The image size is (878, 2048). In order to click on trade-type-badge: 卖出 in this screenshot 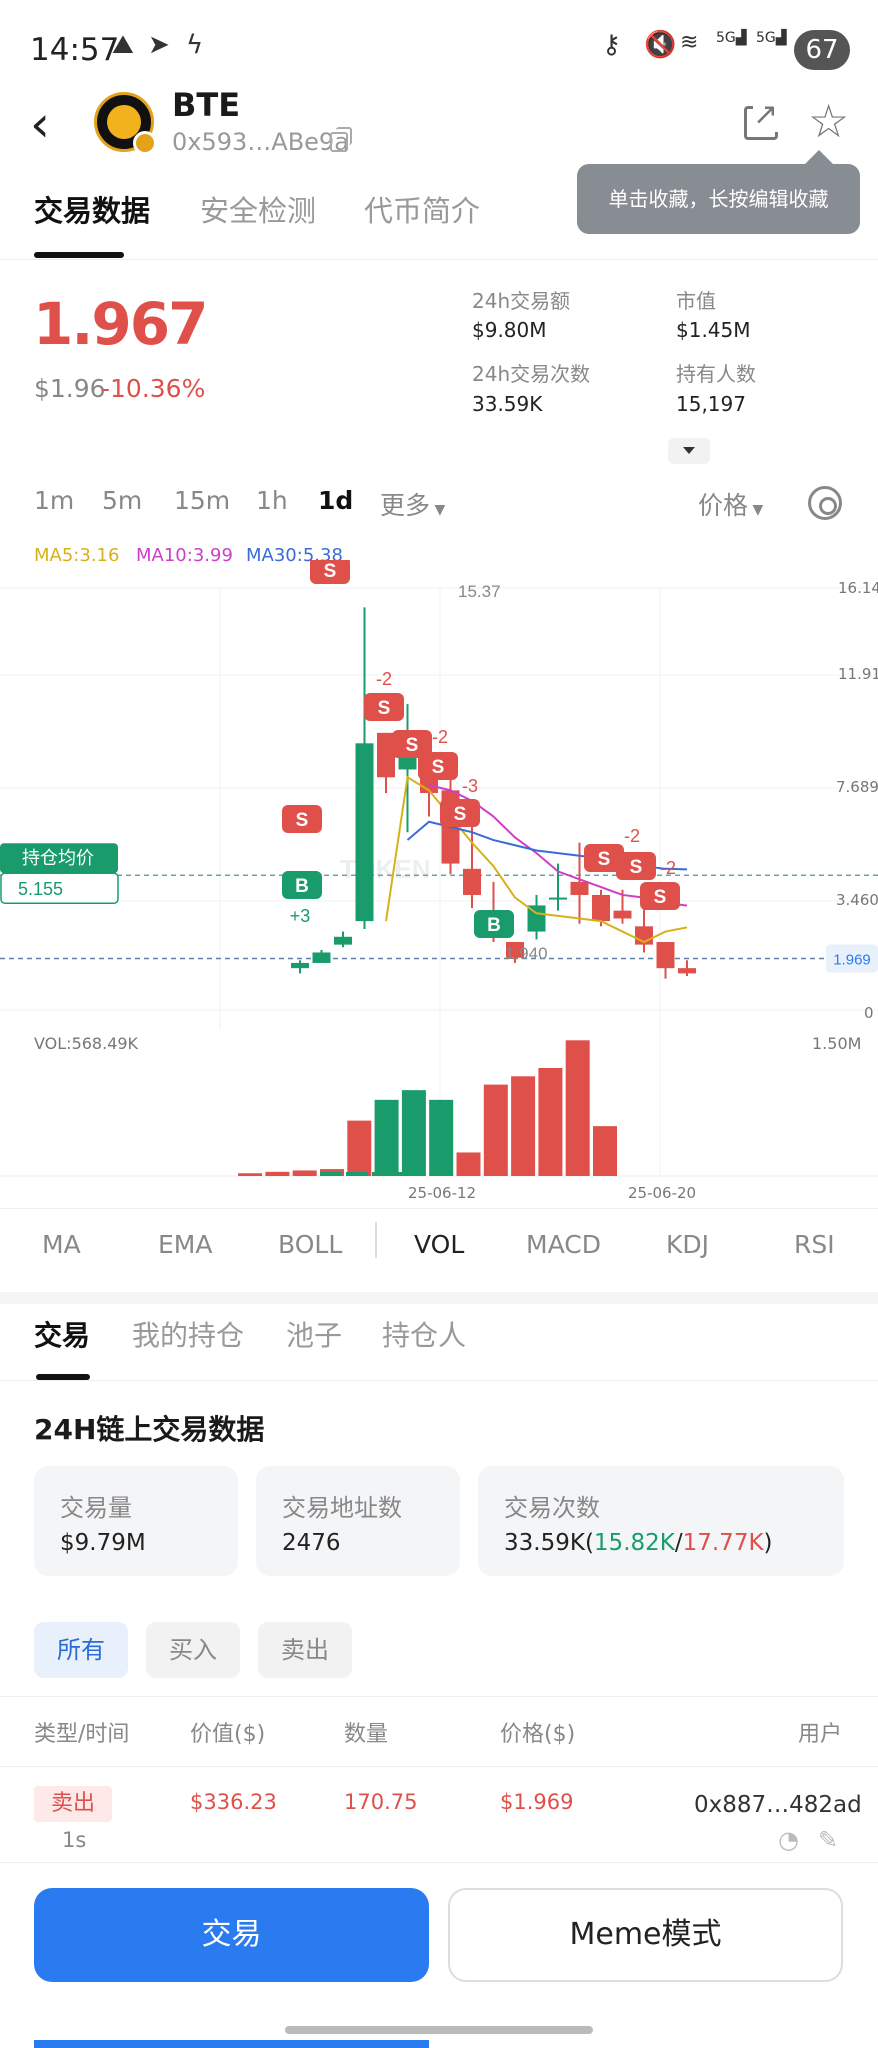, I will do `click(73, 1804)`.